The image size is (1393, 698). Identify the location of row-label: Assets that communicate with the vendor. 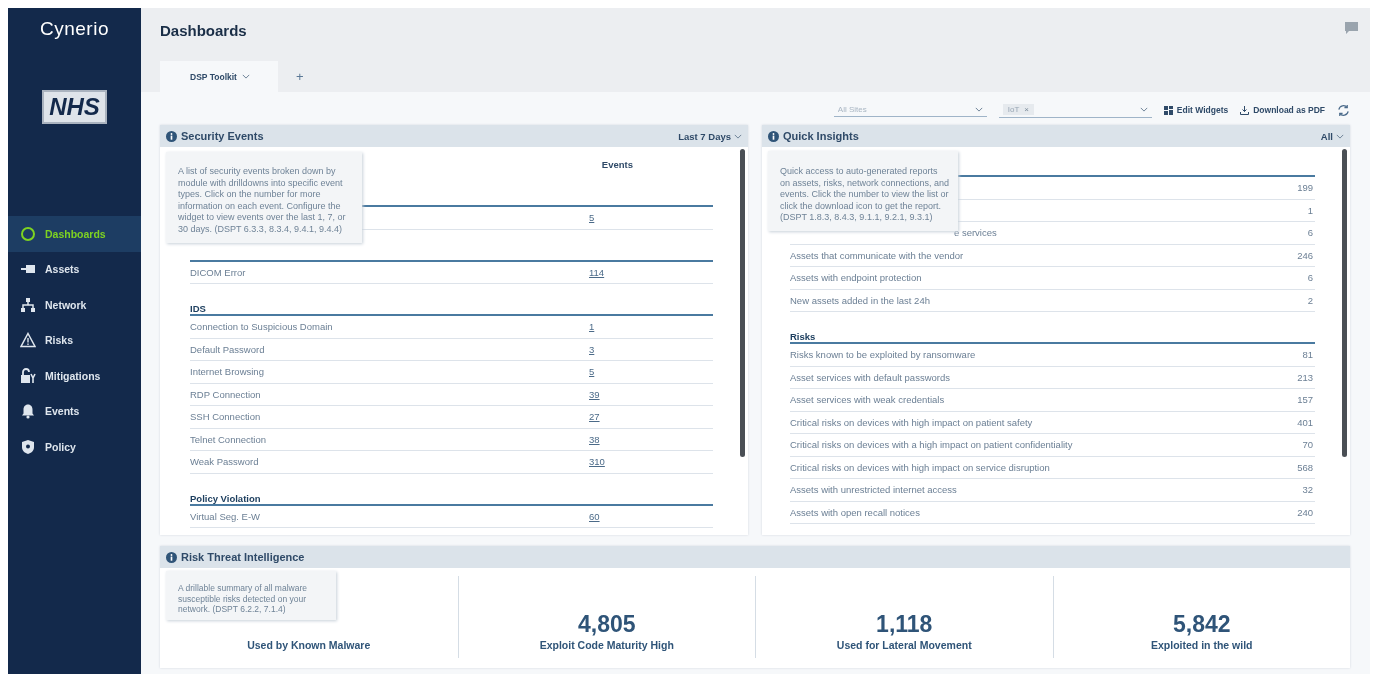
(877, 255).